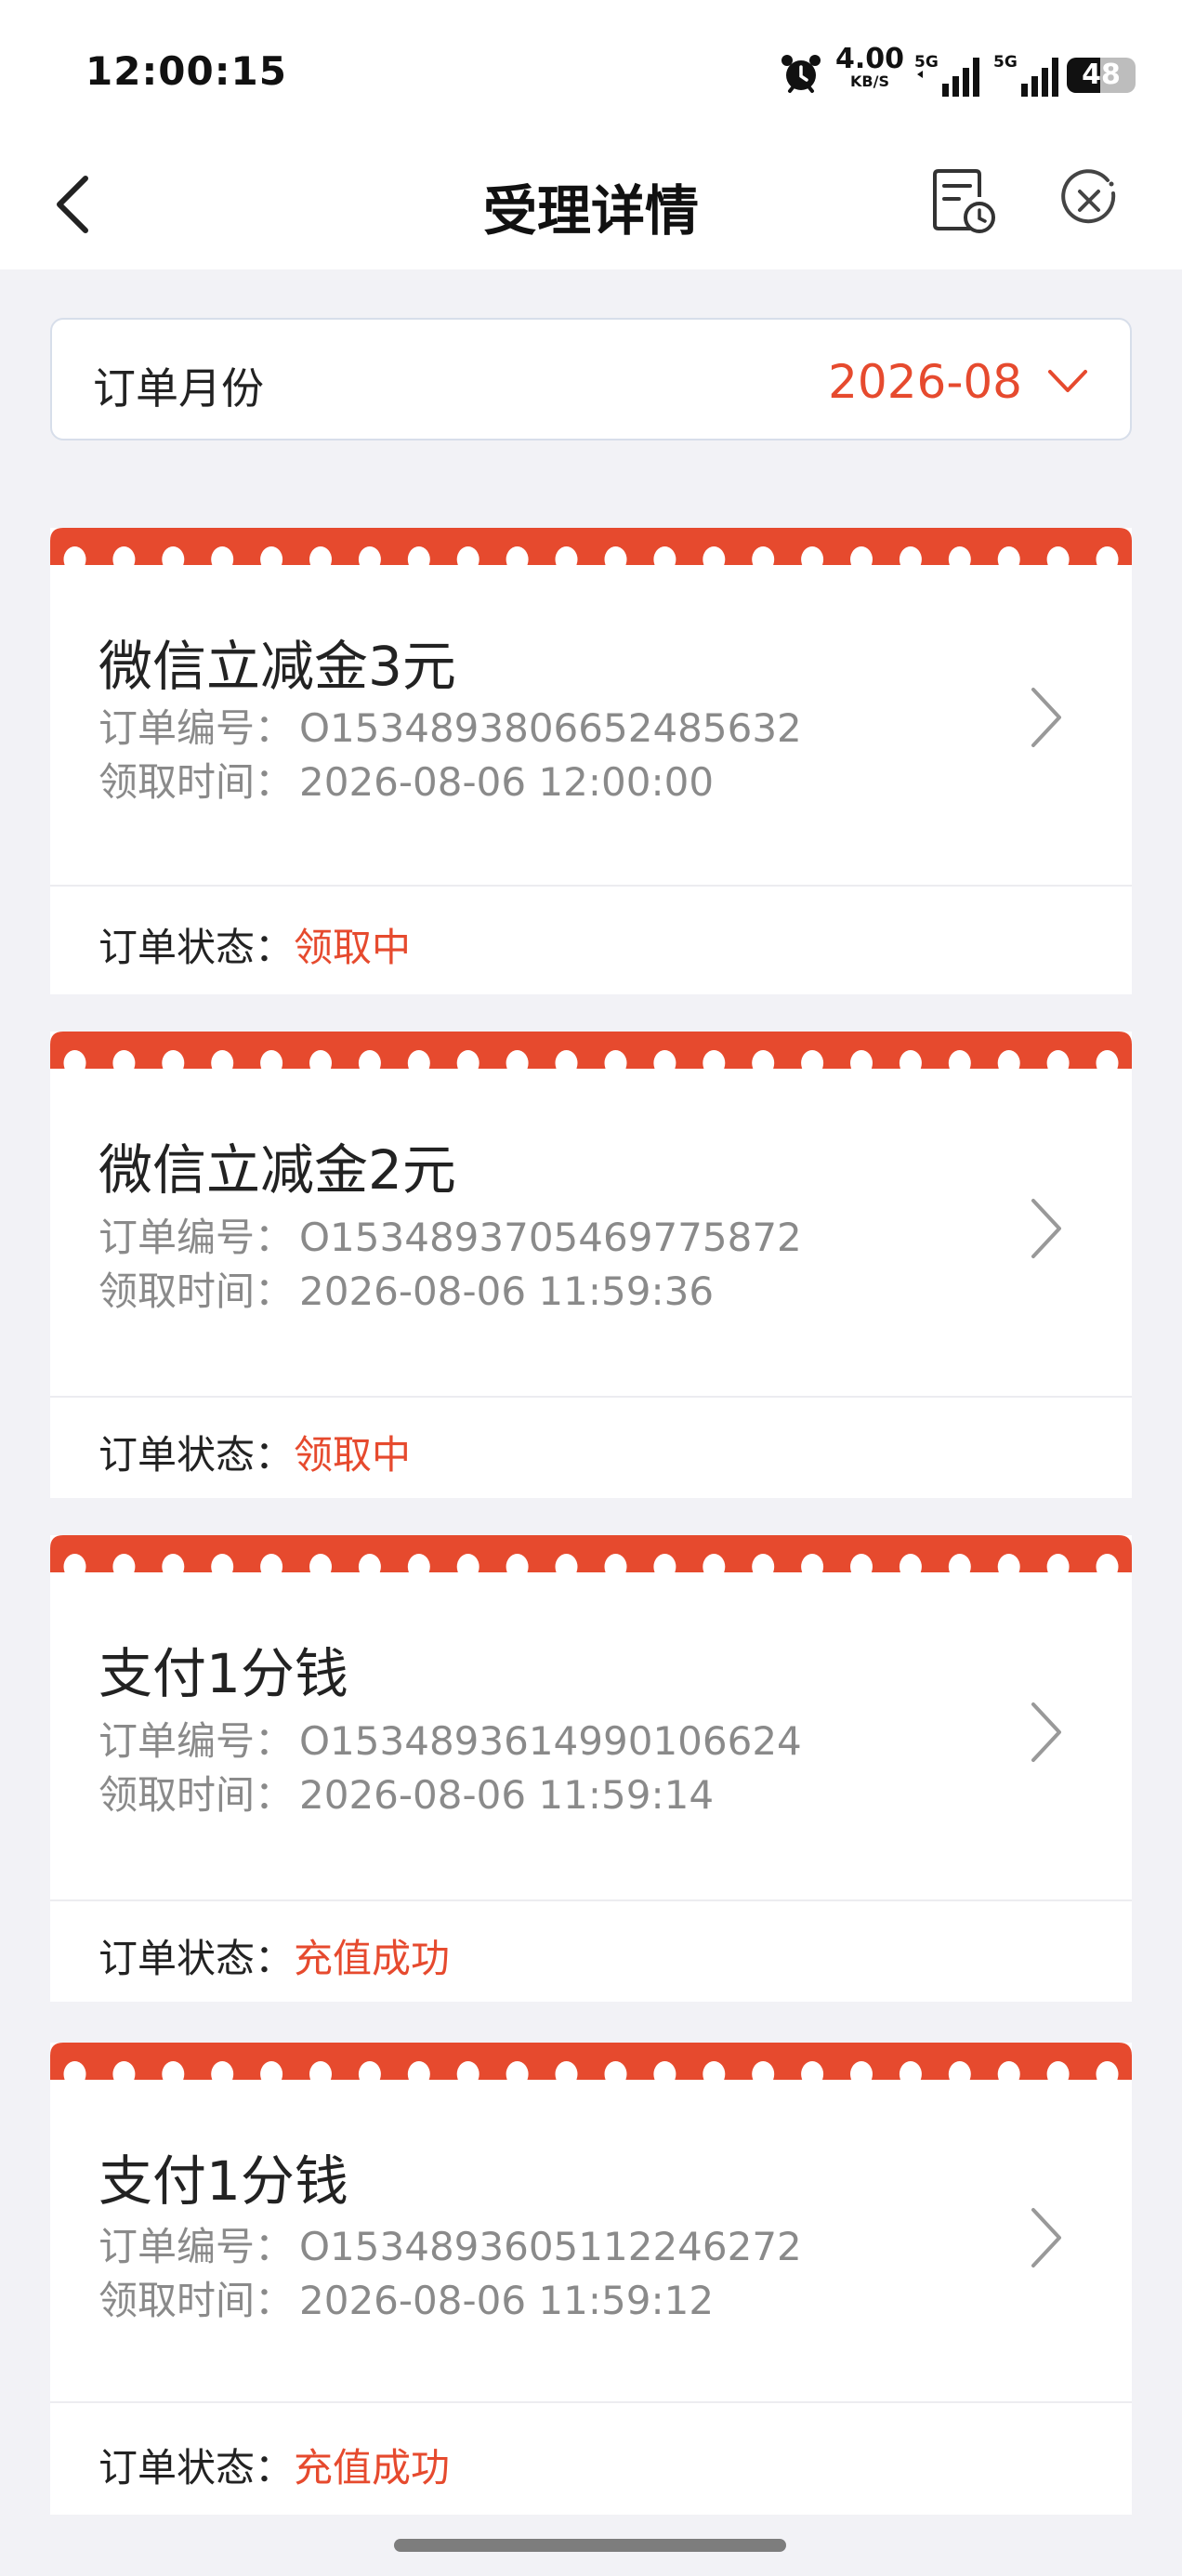  Describe the element at coordinates (178, 388) in the screenshot. I see `month-selector-label: 订单月份` at that location.